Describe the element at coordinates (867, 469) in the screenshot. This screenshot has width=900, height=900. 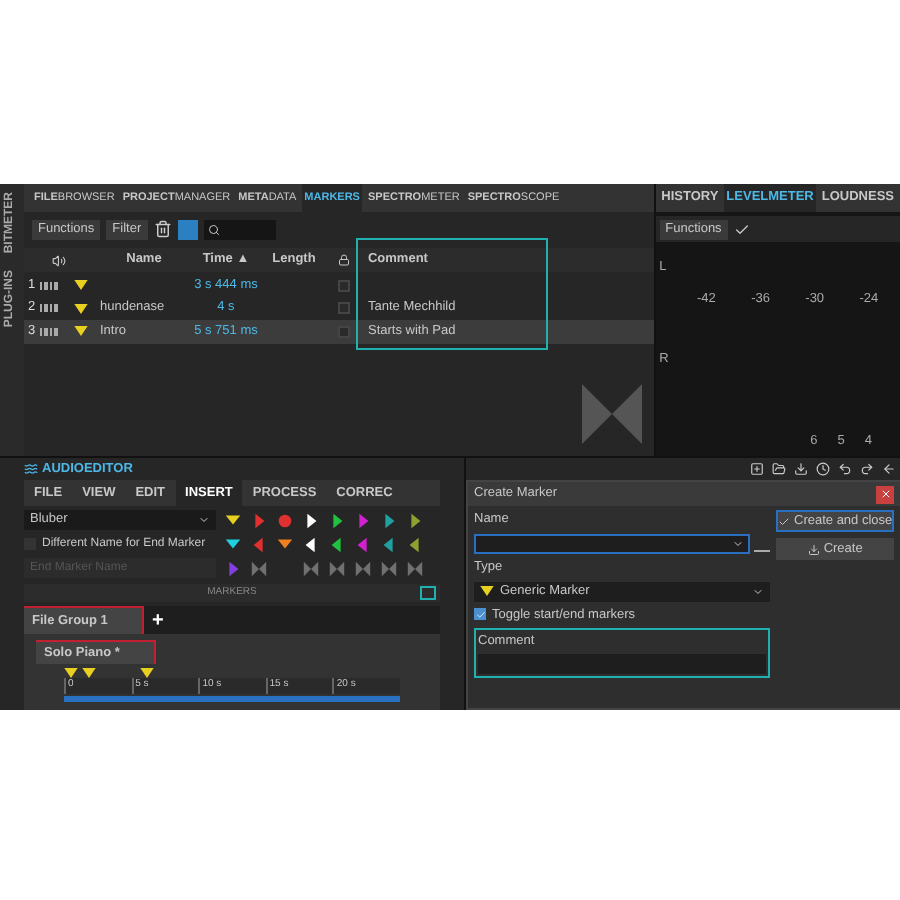
I see `redo-icon` at that location.